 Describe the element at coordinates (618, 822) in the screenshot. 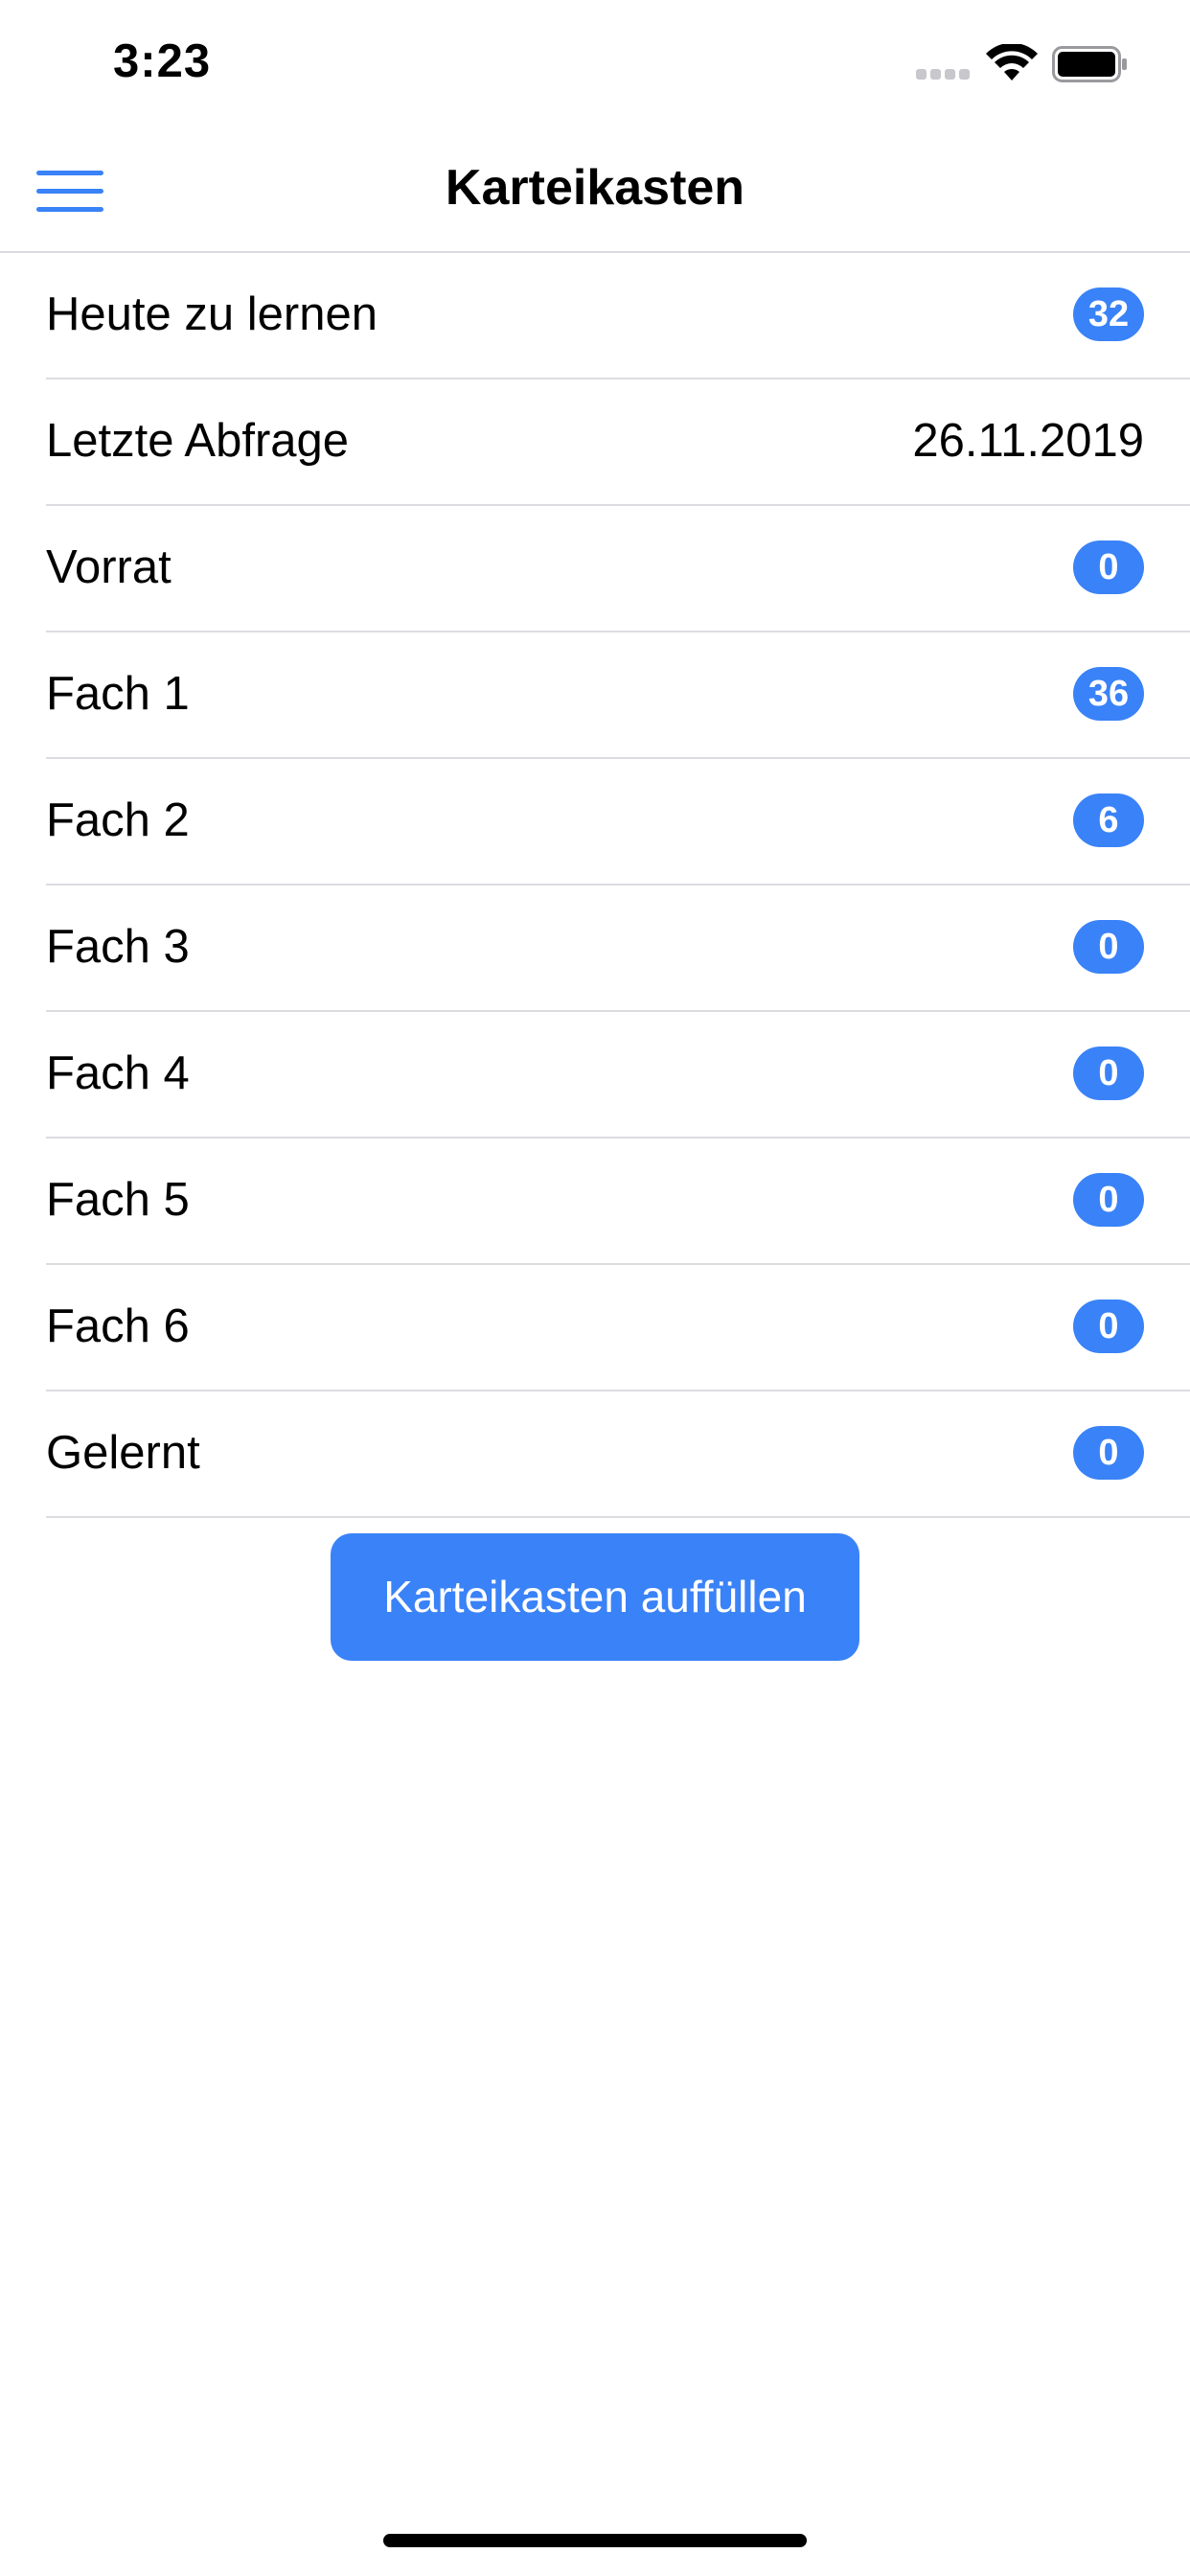

I see `list-item-fach-2: Fach 2 6` at that location.